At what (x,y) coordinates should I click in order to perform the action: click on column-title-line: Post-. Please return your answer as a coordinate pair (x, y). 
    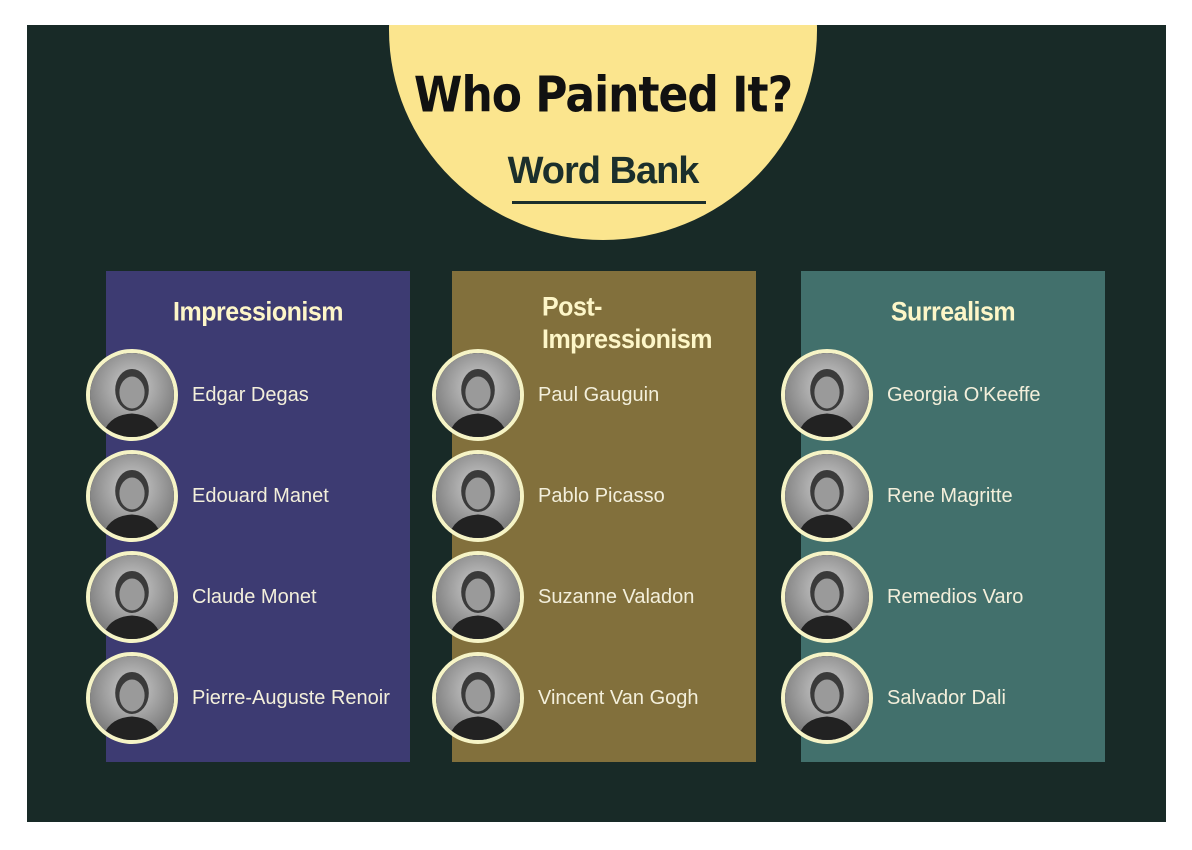
    Looking at the image, I should click on (572, 306).